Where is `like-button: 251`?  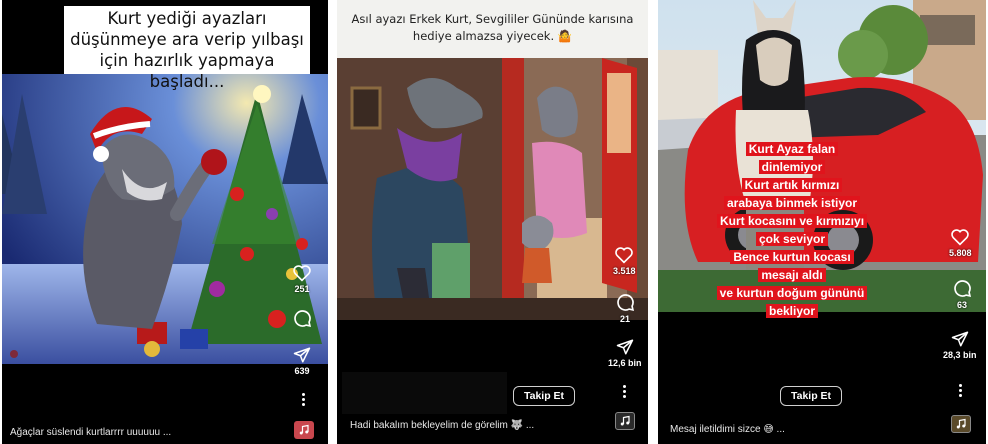 like-button: 251 is located at coordinates (302, 279).